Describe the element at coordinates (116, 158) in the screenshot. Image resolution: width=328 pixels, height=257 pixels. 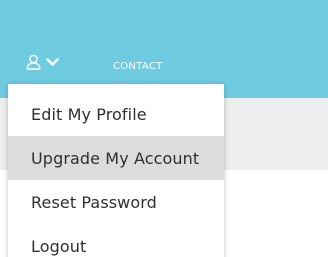
I see `menu-item-upgrade-account: Upgrade My Account` at that location.